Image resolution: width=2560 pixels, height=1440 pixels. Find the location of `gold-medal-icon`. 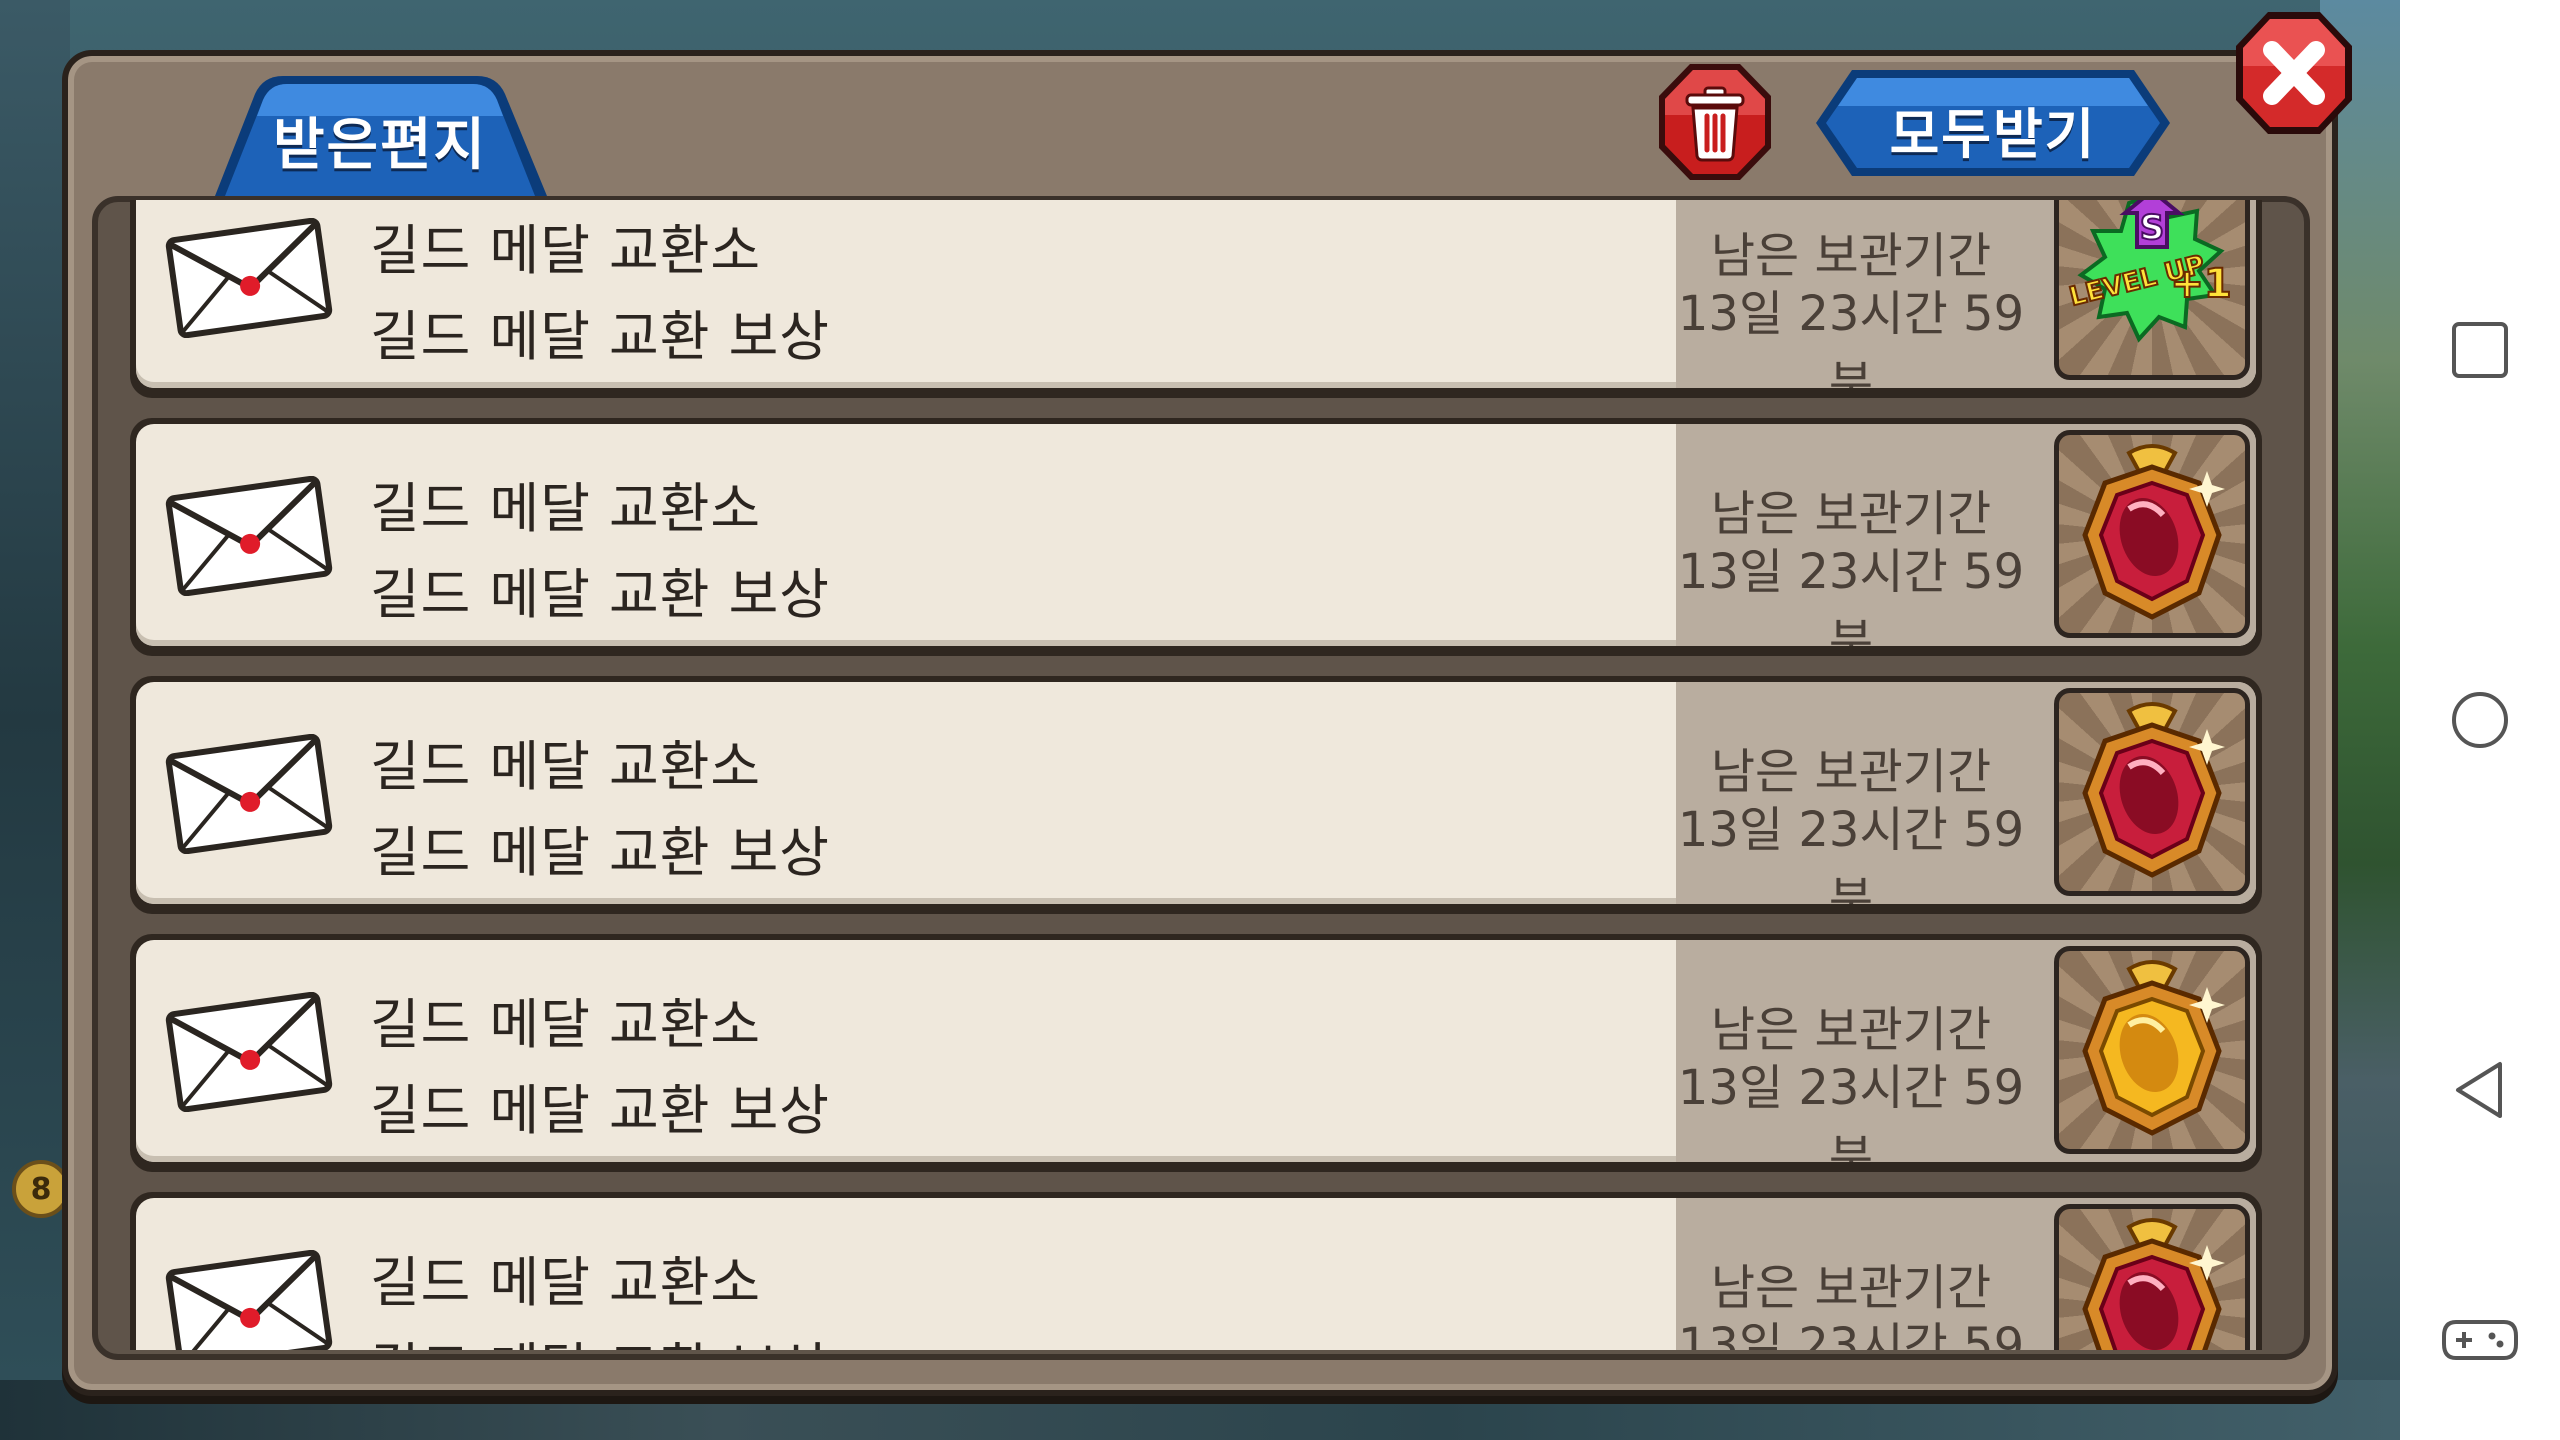

gold-medal-icon is located at coordinates (2152, 1050).